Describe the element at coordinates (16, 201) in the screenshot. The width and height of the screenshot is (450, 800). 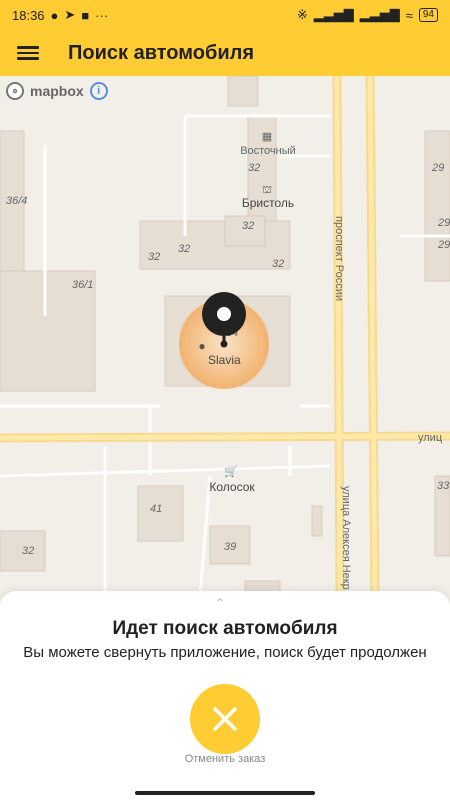
I see `label-house: 36/4` at that location.